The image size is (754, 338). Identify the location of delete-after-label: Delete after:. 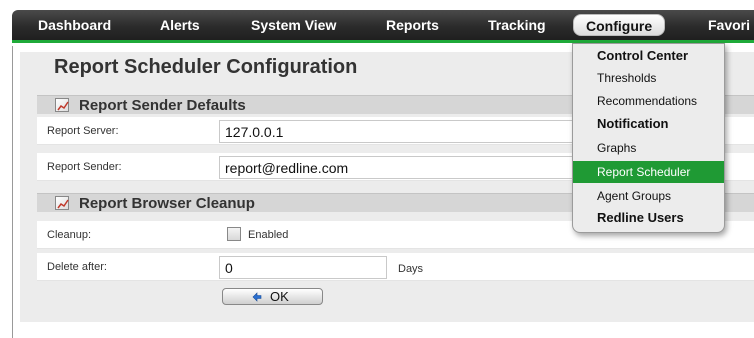
(77, 267).